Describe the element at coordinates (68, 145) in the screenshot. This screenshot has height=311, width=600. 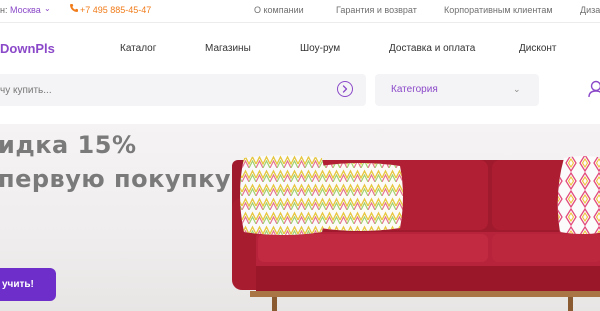
I see `hero-title-line-1: идка 15%` at that location.